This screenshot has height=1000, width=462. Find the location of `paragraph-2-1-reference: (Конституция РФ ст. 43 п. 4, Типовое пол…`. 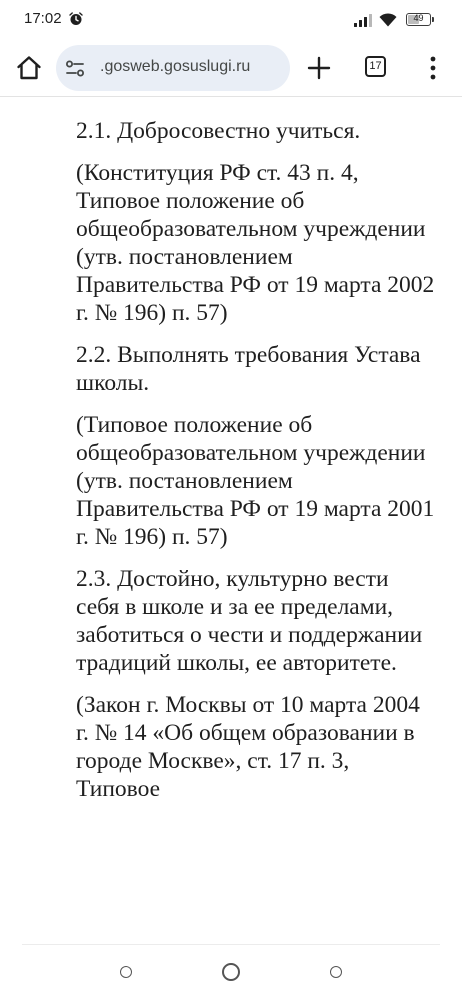

paragraph-2-1-reference: (Конституция РФ ст. 43 п. 4, Типовое пол… is located at coordinates (255, 243).